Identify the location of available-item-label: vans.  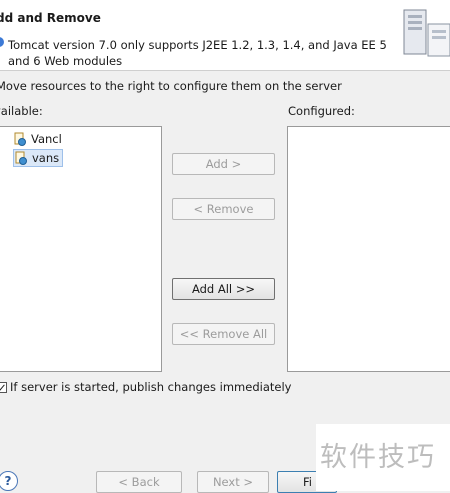
(46, 158).